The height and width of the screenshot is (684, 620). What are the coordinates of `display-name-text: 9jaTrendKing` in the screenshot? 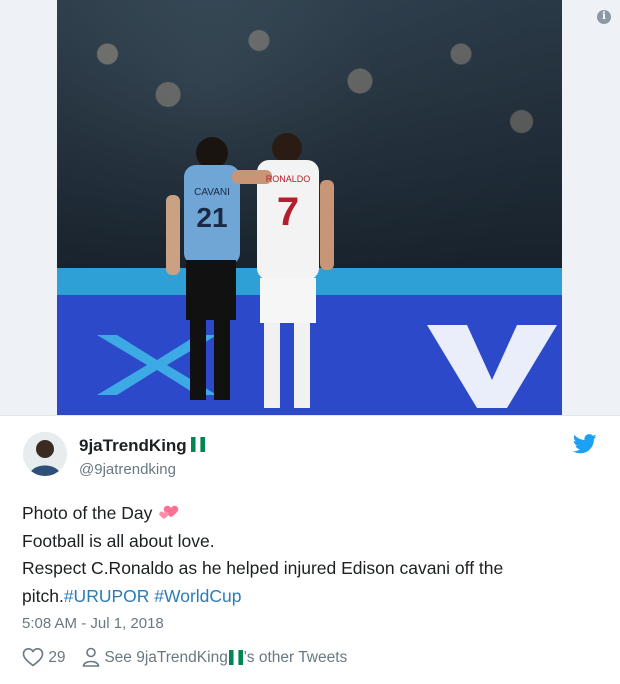 It's located at (133, 445).